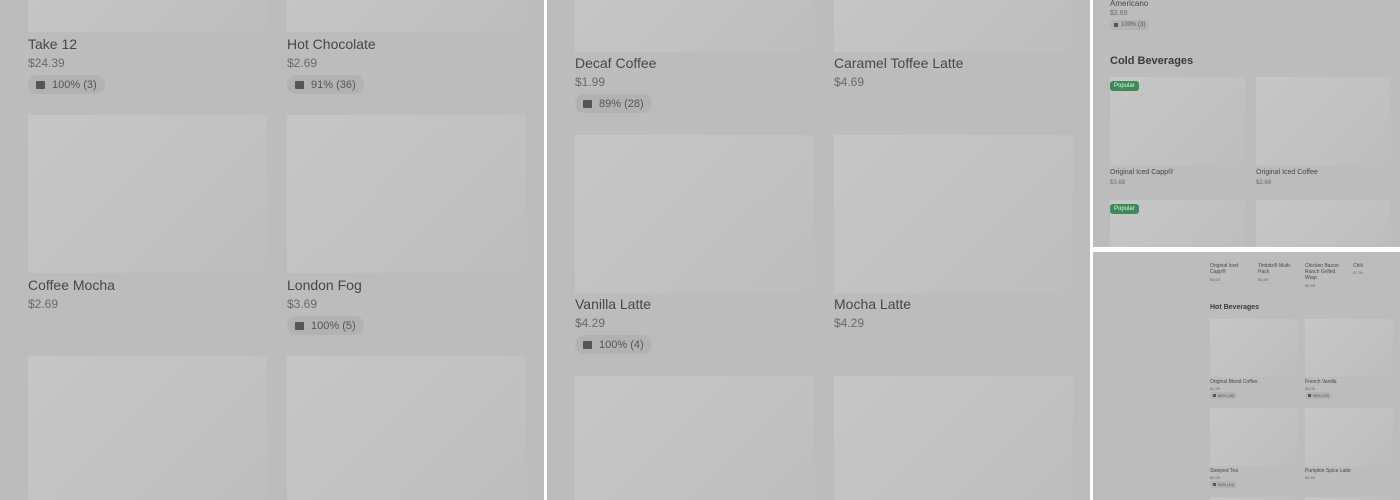  What do you see at coordinates (1215, 477) in the screenshot?
I see `menu-item-price: $2.09` at bounding box center [1215, 477].